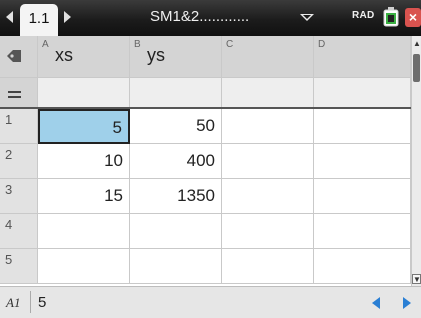  Describe the element at coordinates (362, 93) in the screenshot. I see `formula-cell-d` at that location.